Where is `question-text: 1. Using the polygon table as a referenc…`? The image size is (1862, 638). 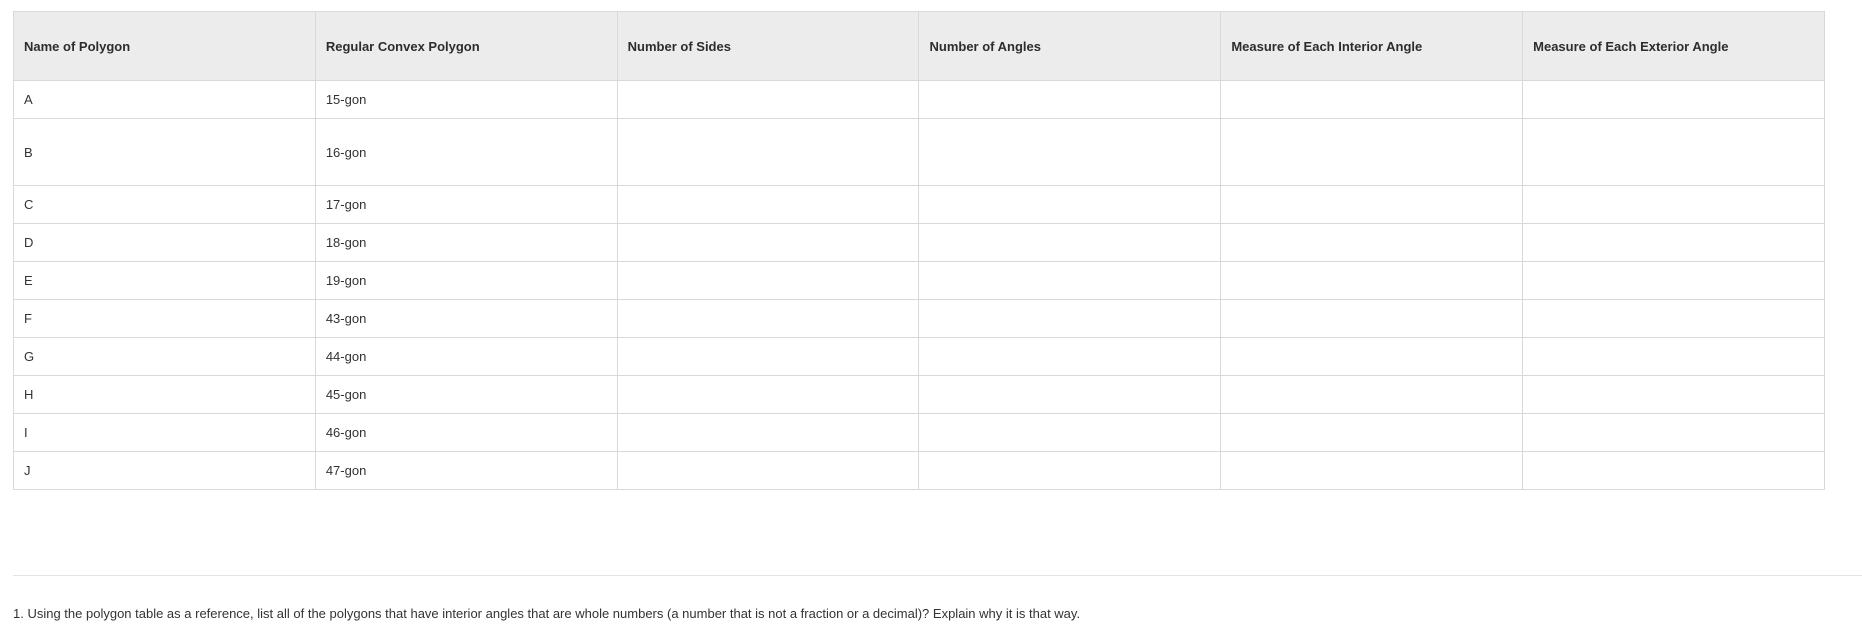 question-text: 1. Using the polygon table as a referenc… is located at coordinates (547, 613).